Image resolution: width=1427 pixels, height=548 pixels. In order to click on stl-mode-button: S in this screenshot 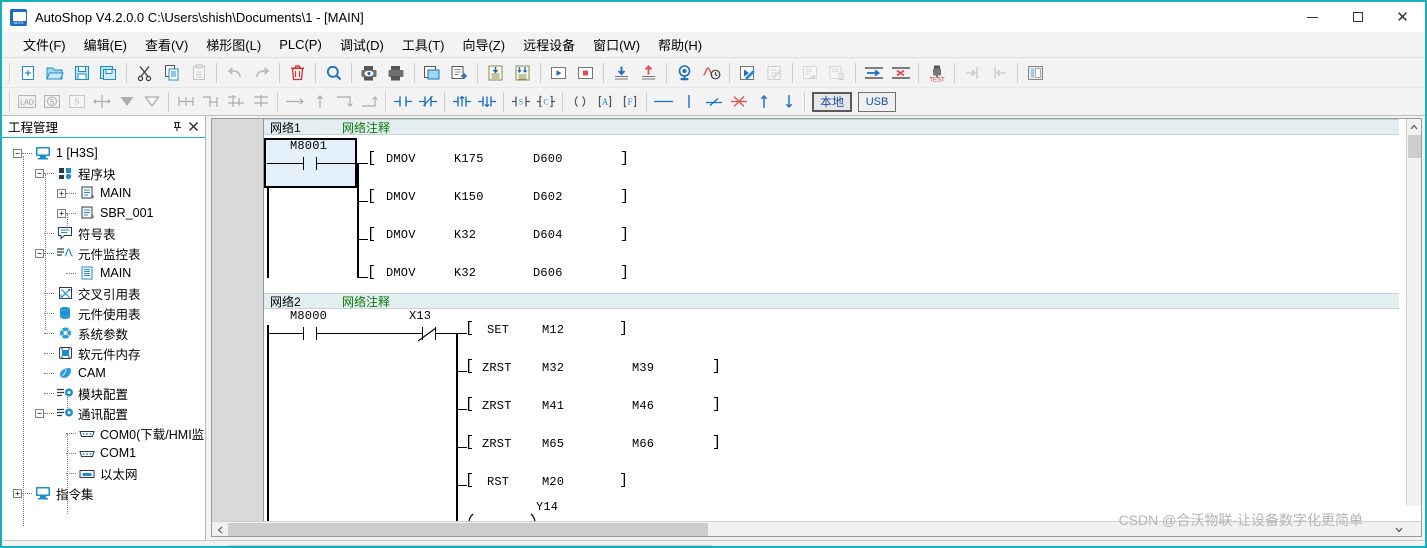, I will do `click(51, 102)`.